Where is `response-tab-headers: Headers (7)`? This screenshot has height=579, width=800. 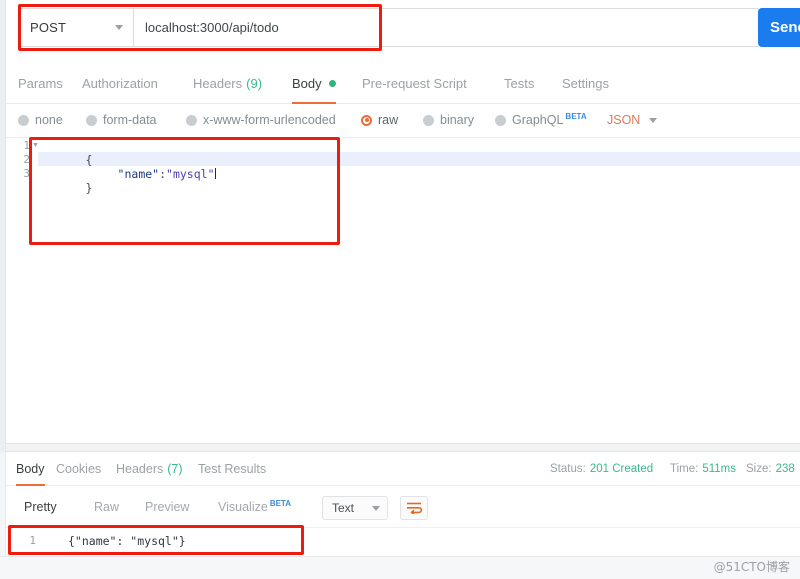 response-tab-headers: Headers (7) is located at coordinates (149, 469).